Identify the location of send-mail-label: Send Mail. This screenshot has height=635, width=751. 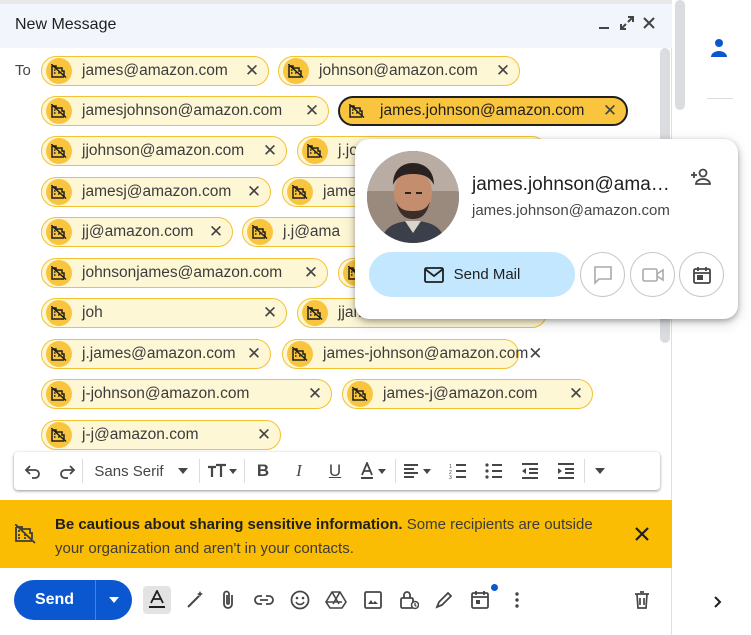
(487, 274).